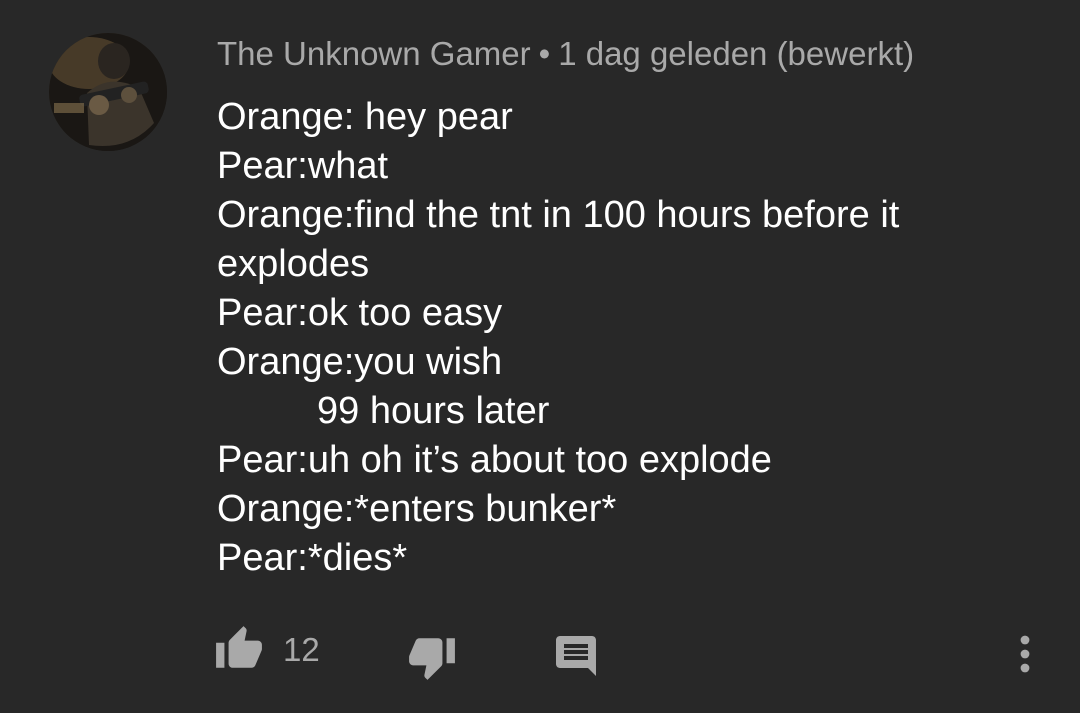  I want to click on avatar-image, so click(108, 92).